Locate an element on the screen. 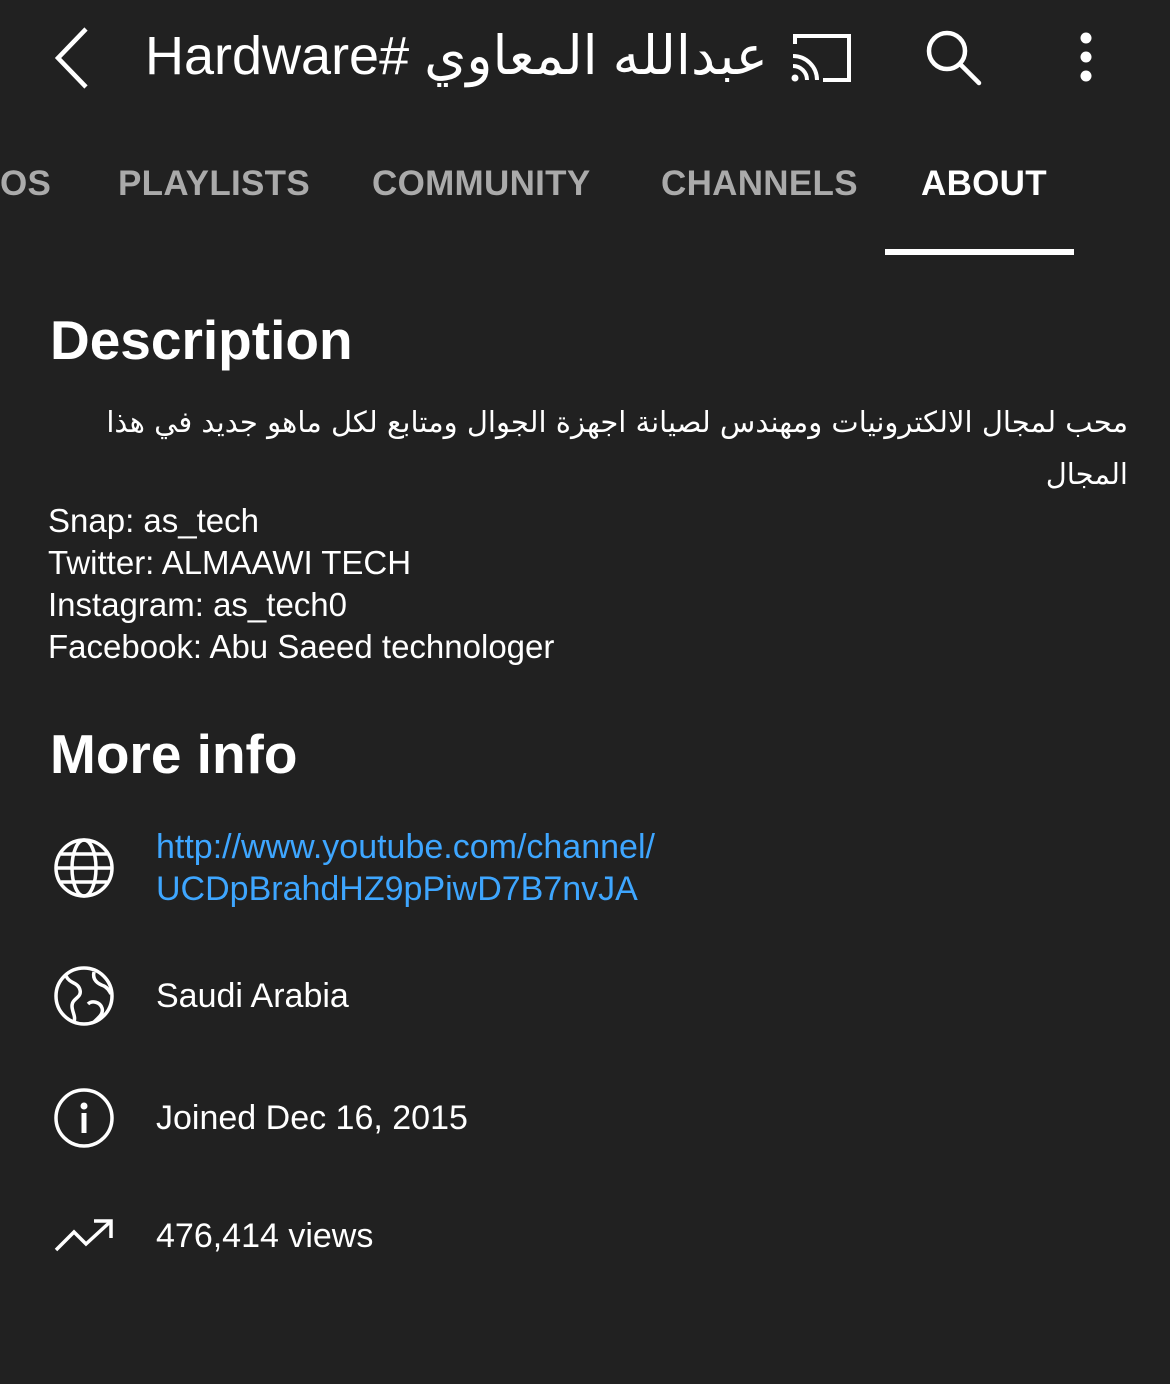  description-line-twitter: Twitter: ALMAAWI TECH is located at coordinates (230, 562).